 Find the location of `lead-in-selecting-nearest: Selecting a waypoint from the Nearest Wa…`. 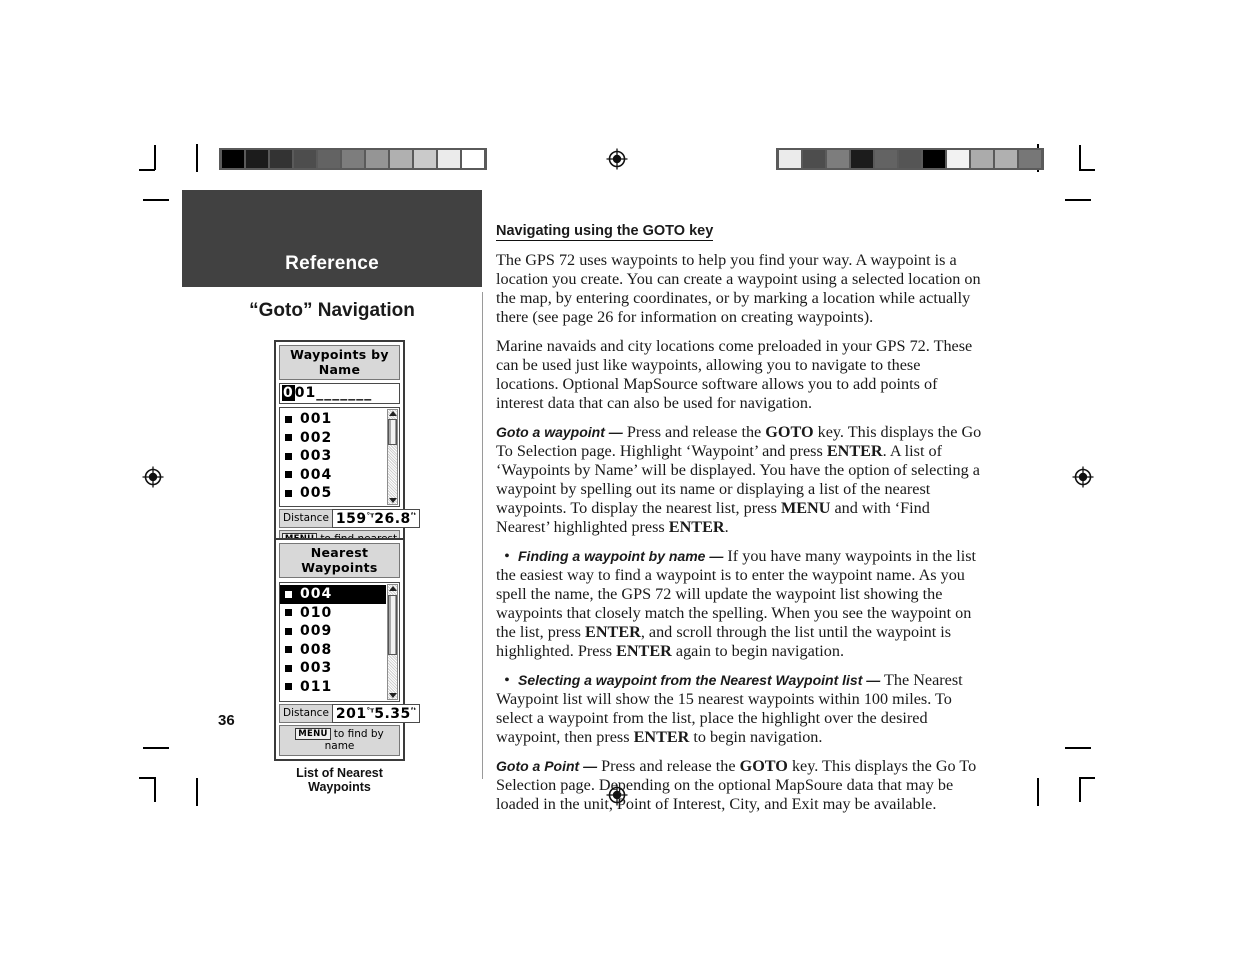

lead-in-selecting-nearest: Selecting a waypoint from the Nearest Wa… is located at coordinates (699, 680).